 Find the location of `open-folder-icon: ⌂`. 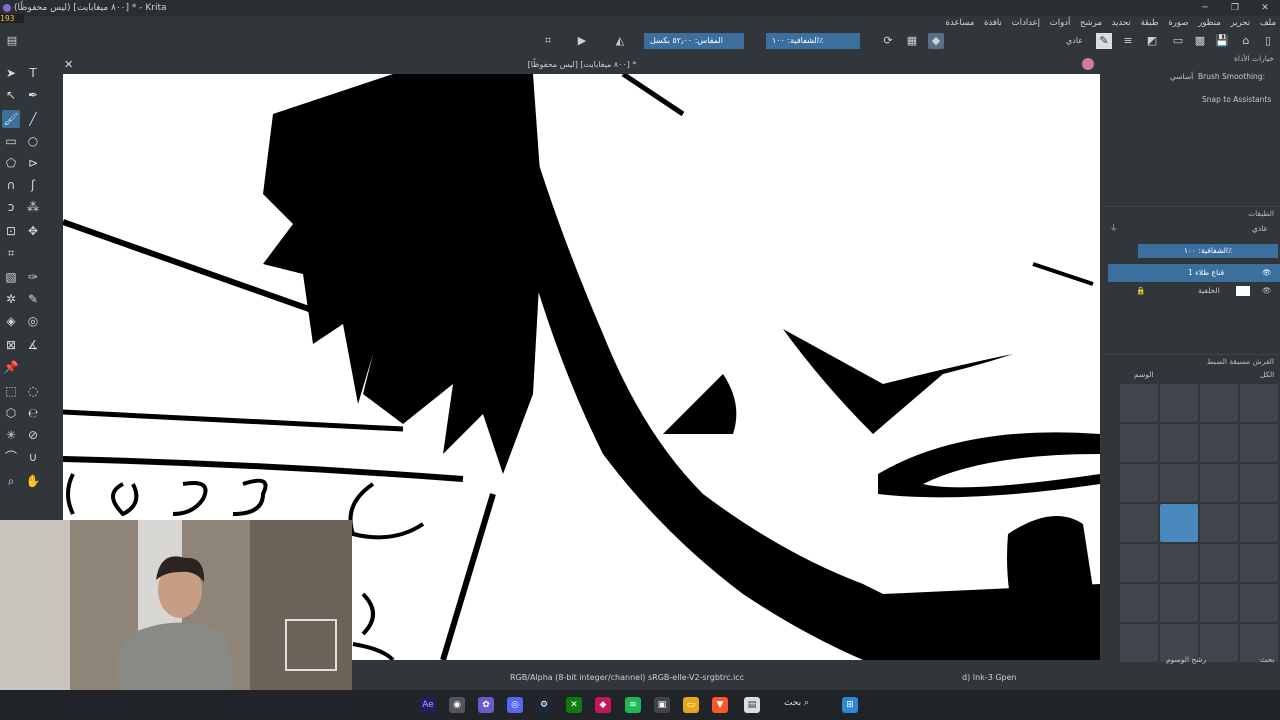

open-folder-icon: ⌂ is located at coordinates (1246, 41).